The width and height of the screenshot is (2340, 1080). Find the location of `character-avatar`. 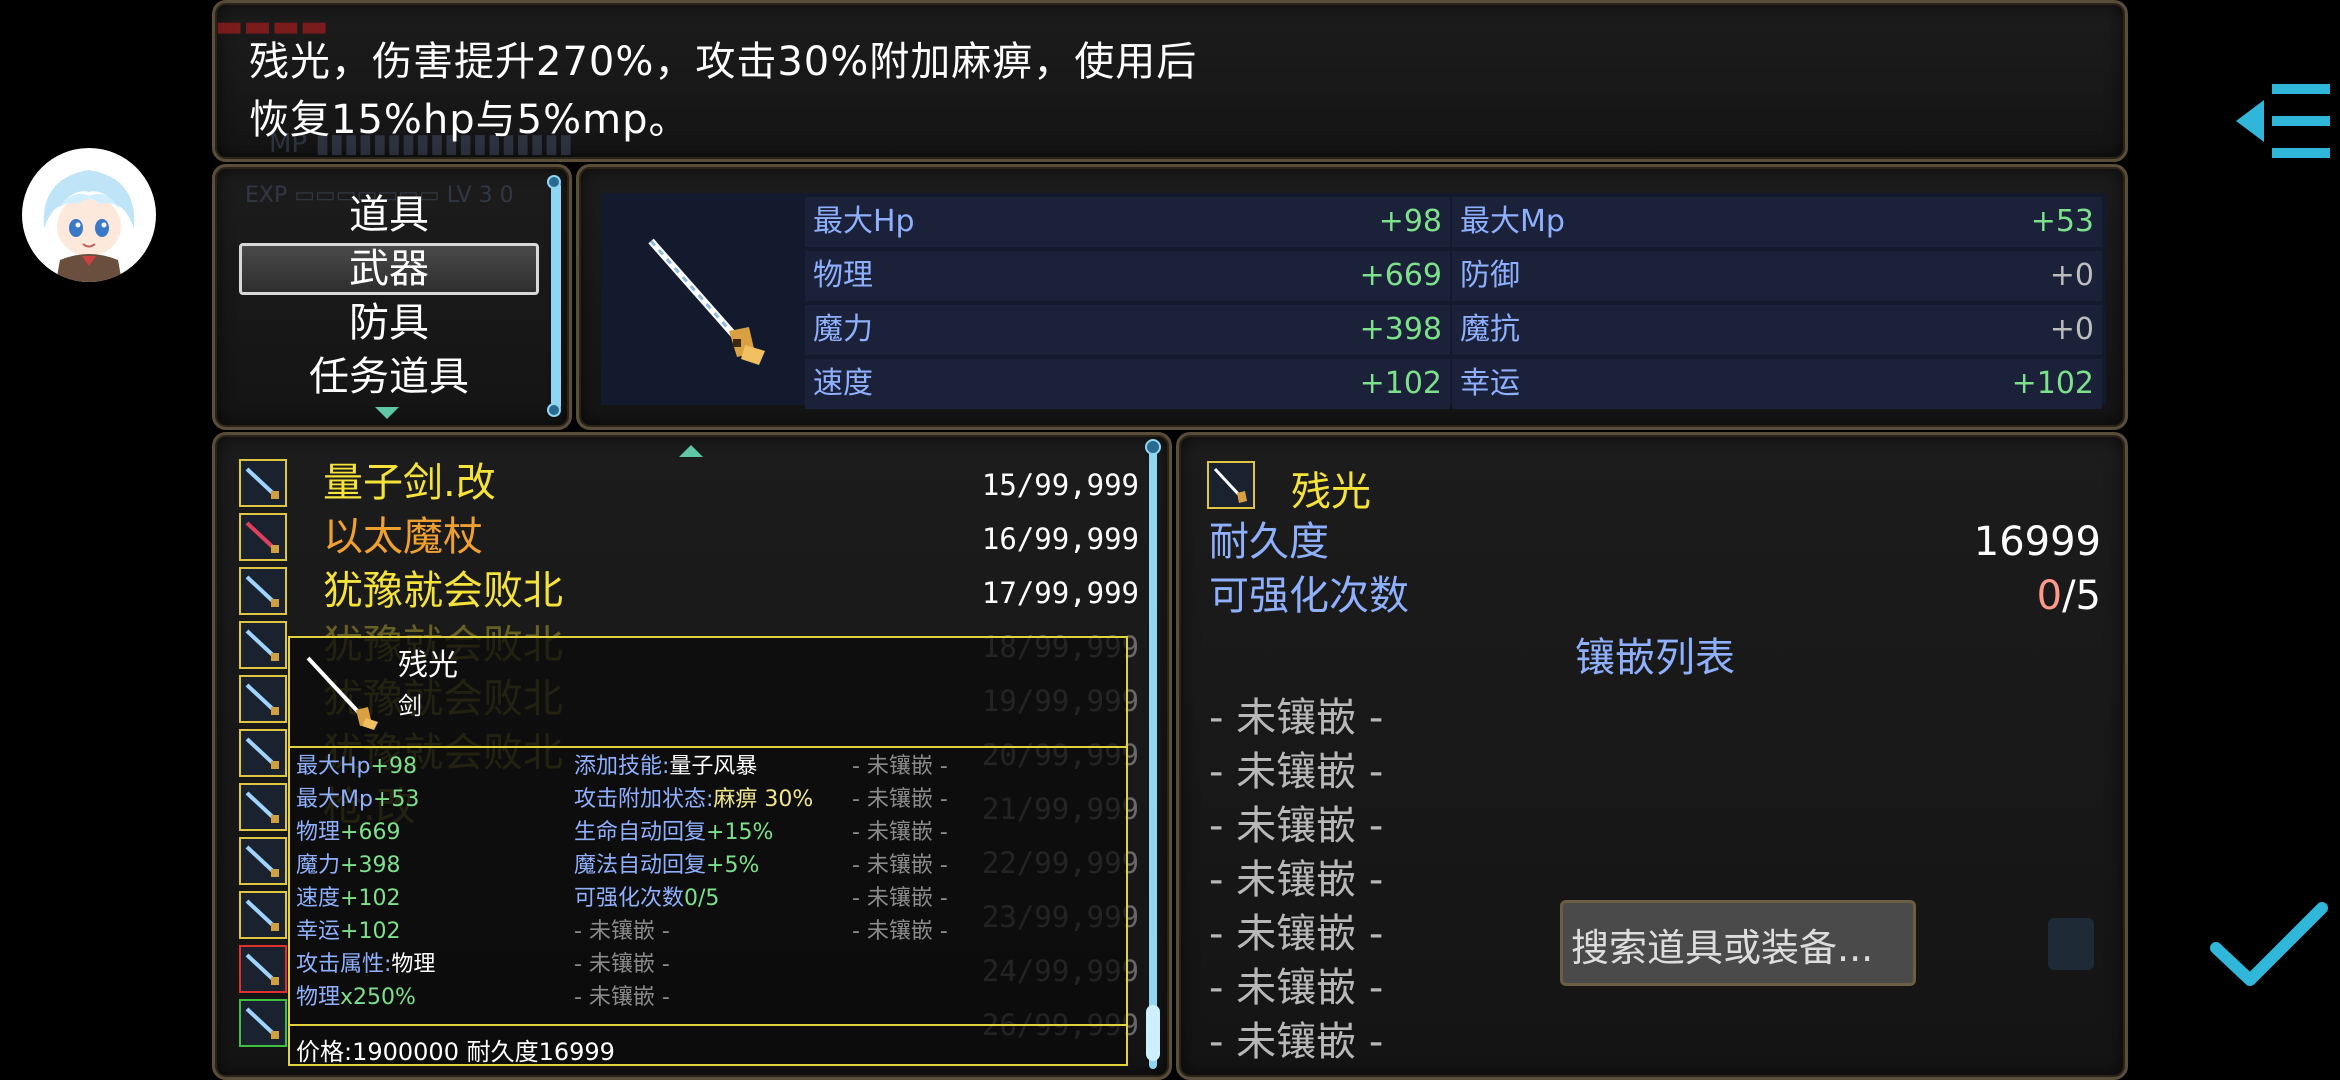

character-avatar is located at coordinates (89, 215).